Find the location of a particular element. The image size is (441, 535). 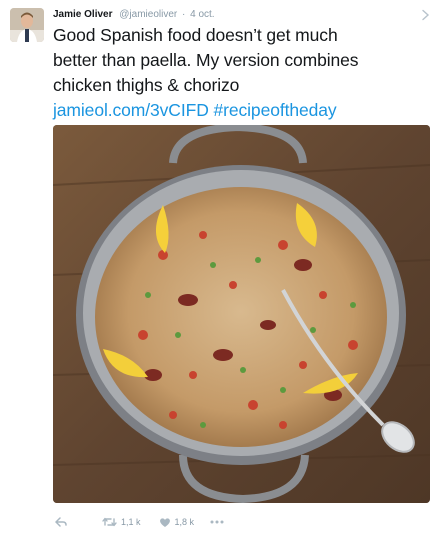

like-count: 1,8 k is located at coordinates (184, 522).